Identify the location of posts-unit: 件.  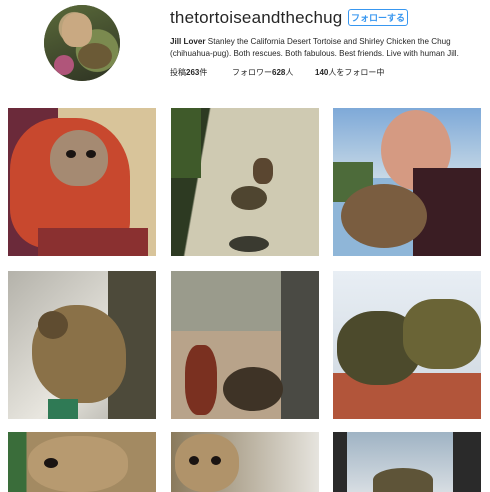
(203, 72).